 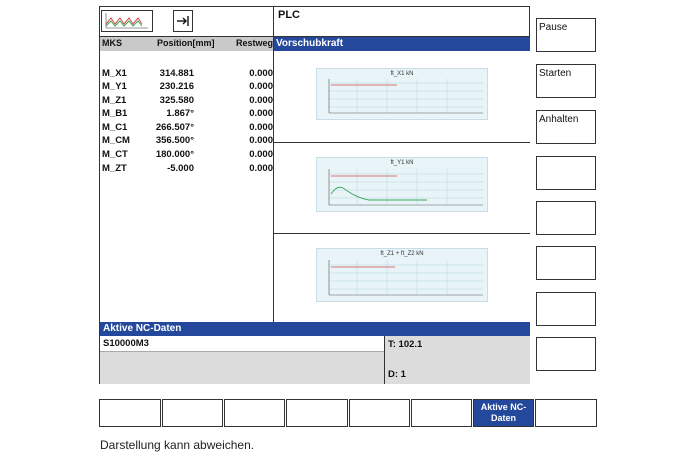 I want to click on axis-position: 314.881, so click(x=176, y=73).